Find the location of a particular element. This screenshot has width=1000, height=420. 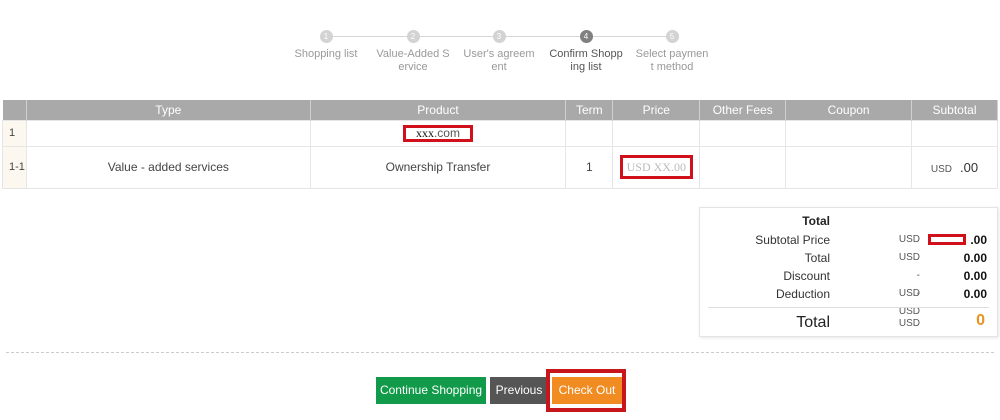

summary-value: .00 is located at coordinates (978, 240).